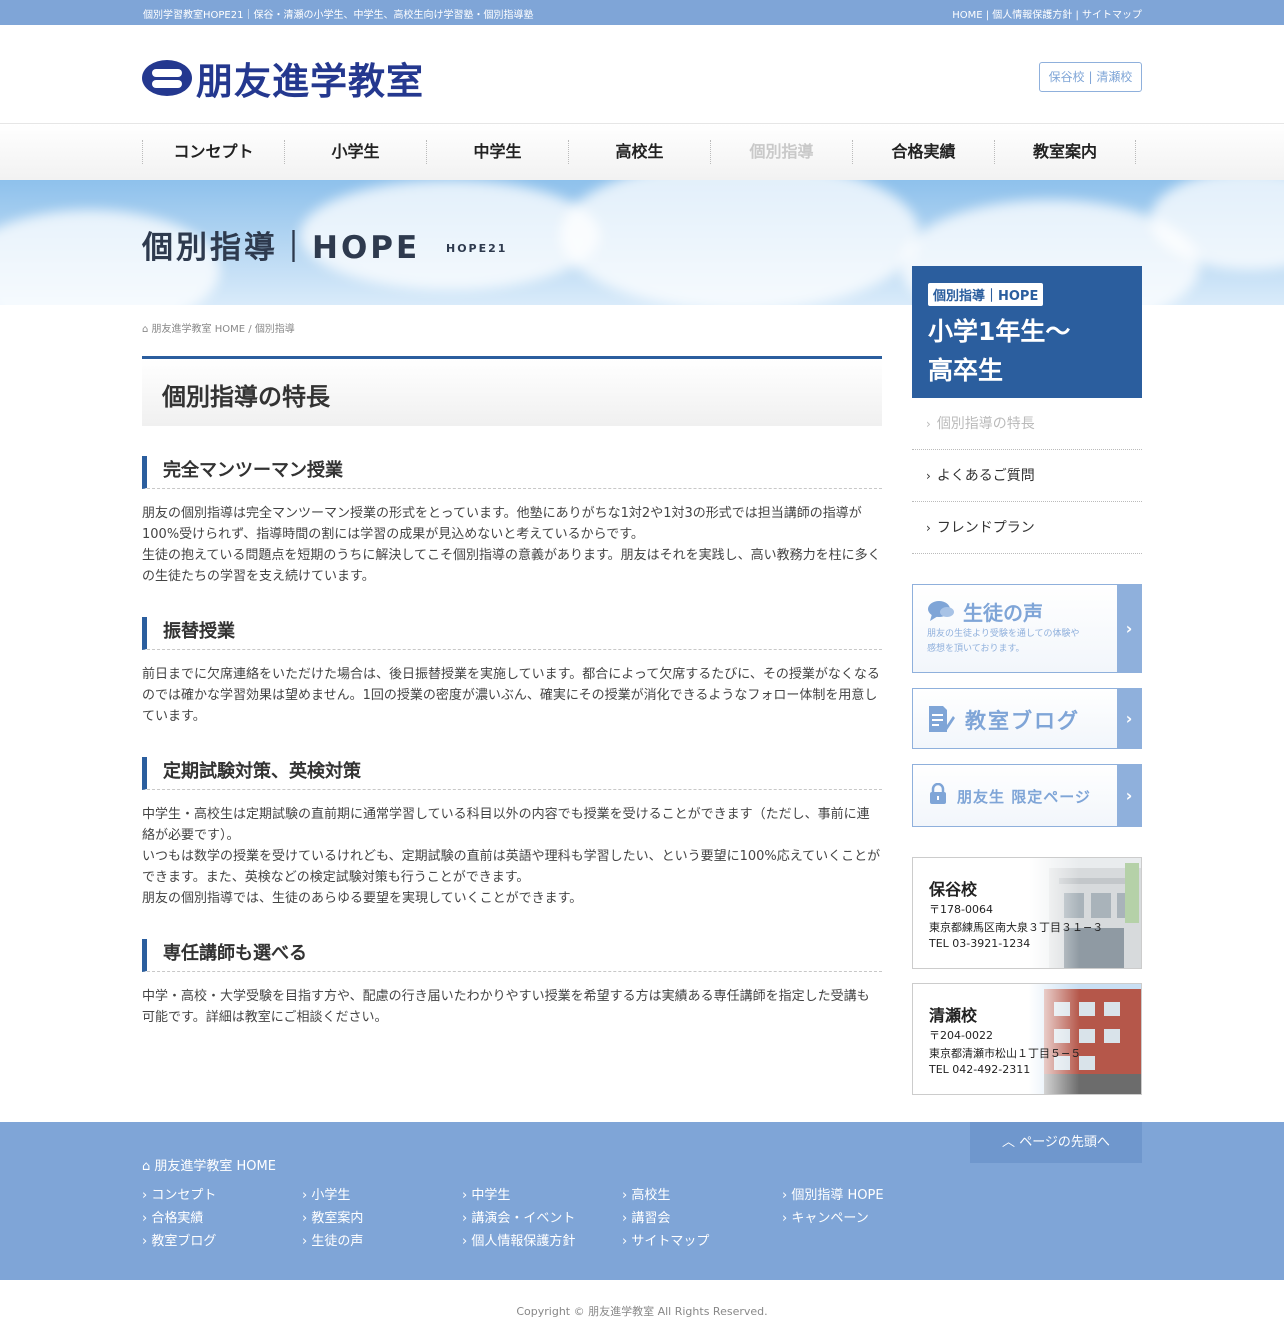  What do you see at coordinates (967, 15) in the screenshot?
I see `top-link-home: HOME` at bounding box center [967, 15].